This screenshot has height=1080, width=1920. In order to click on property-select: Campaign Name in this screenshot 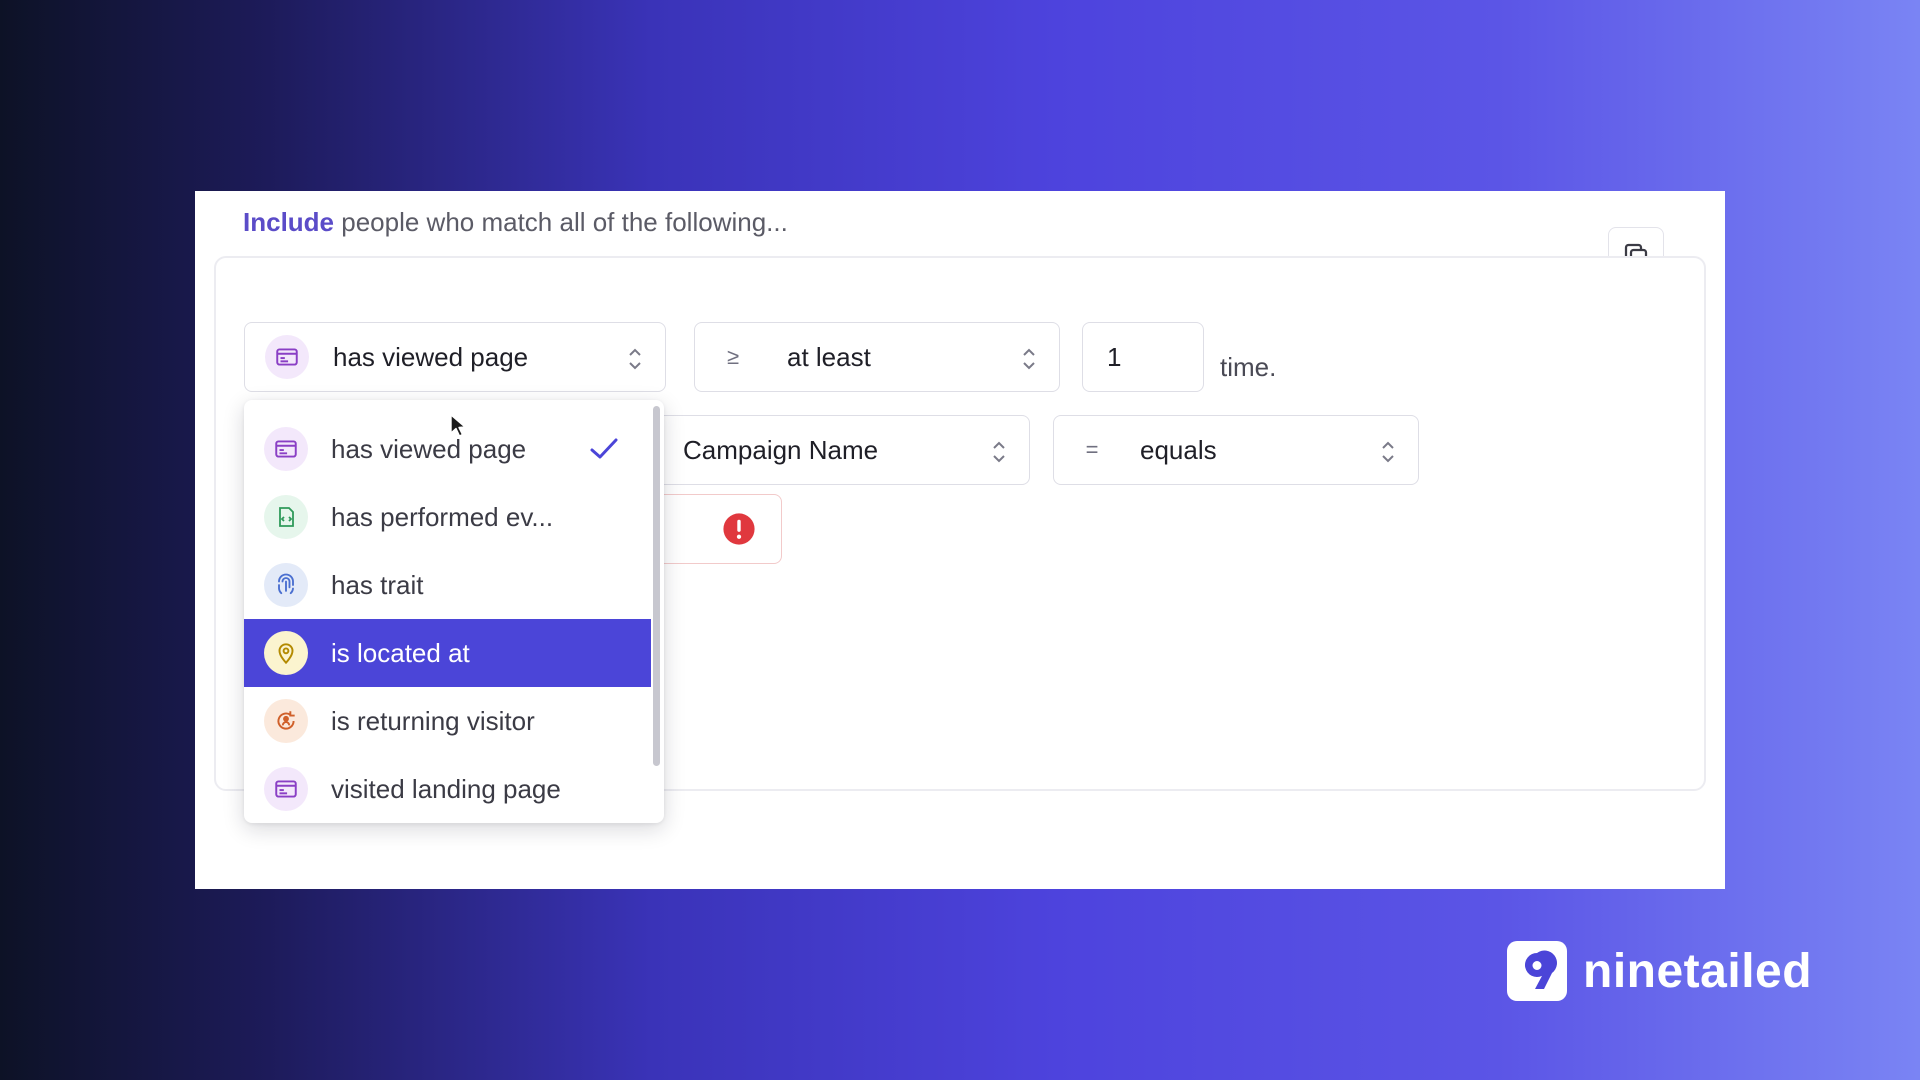, I will do `click(842, 450)`.